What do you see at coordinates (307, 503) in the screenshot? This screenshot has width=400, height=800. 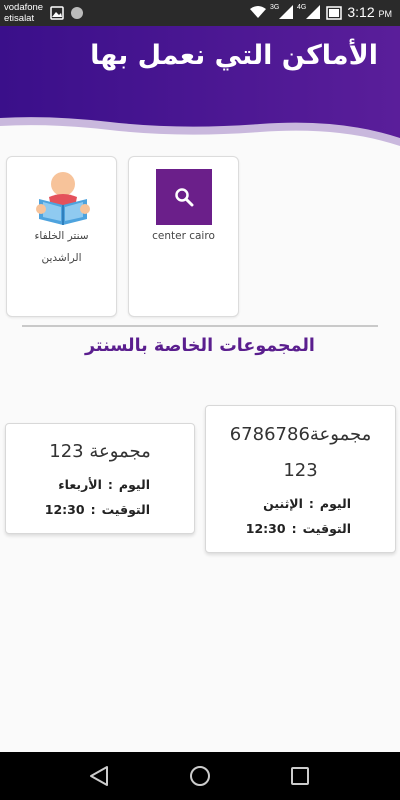 I see `group-day-row: اليوم: الإثنين` at bounding box center [307, 503].